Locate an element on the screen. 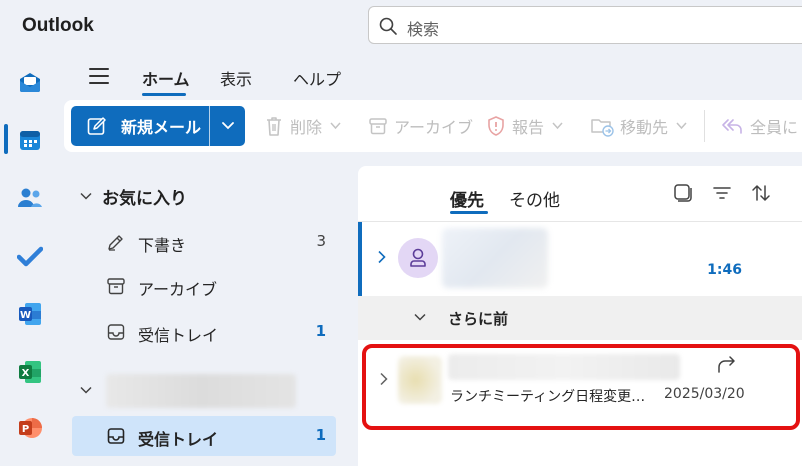 The width and height of the screenshot is (802, 466). favorites-label: お気に入り is located at coordinates (144, 199).